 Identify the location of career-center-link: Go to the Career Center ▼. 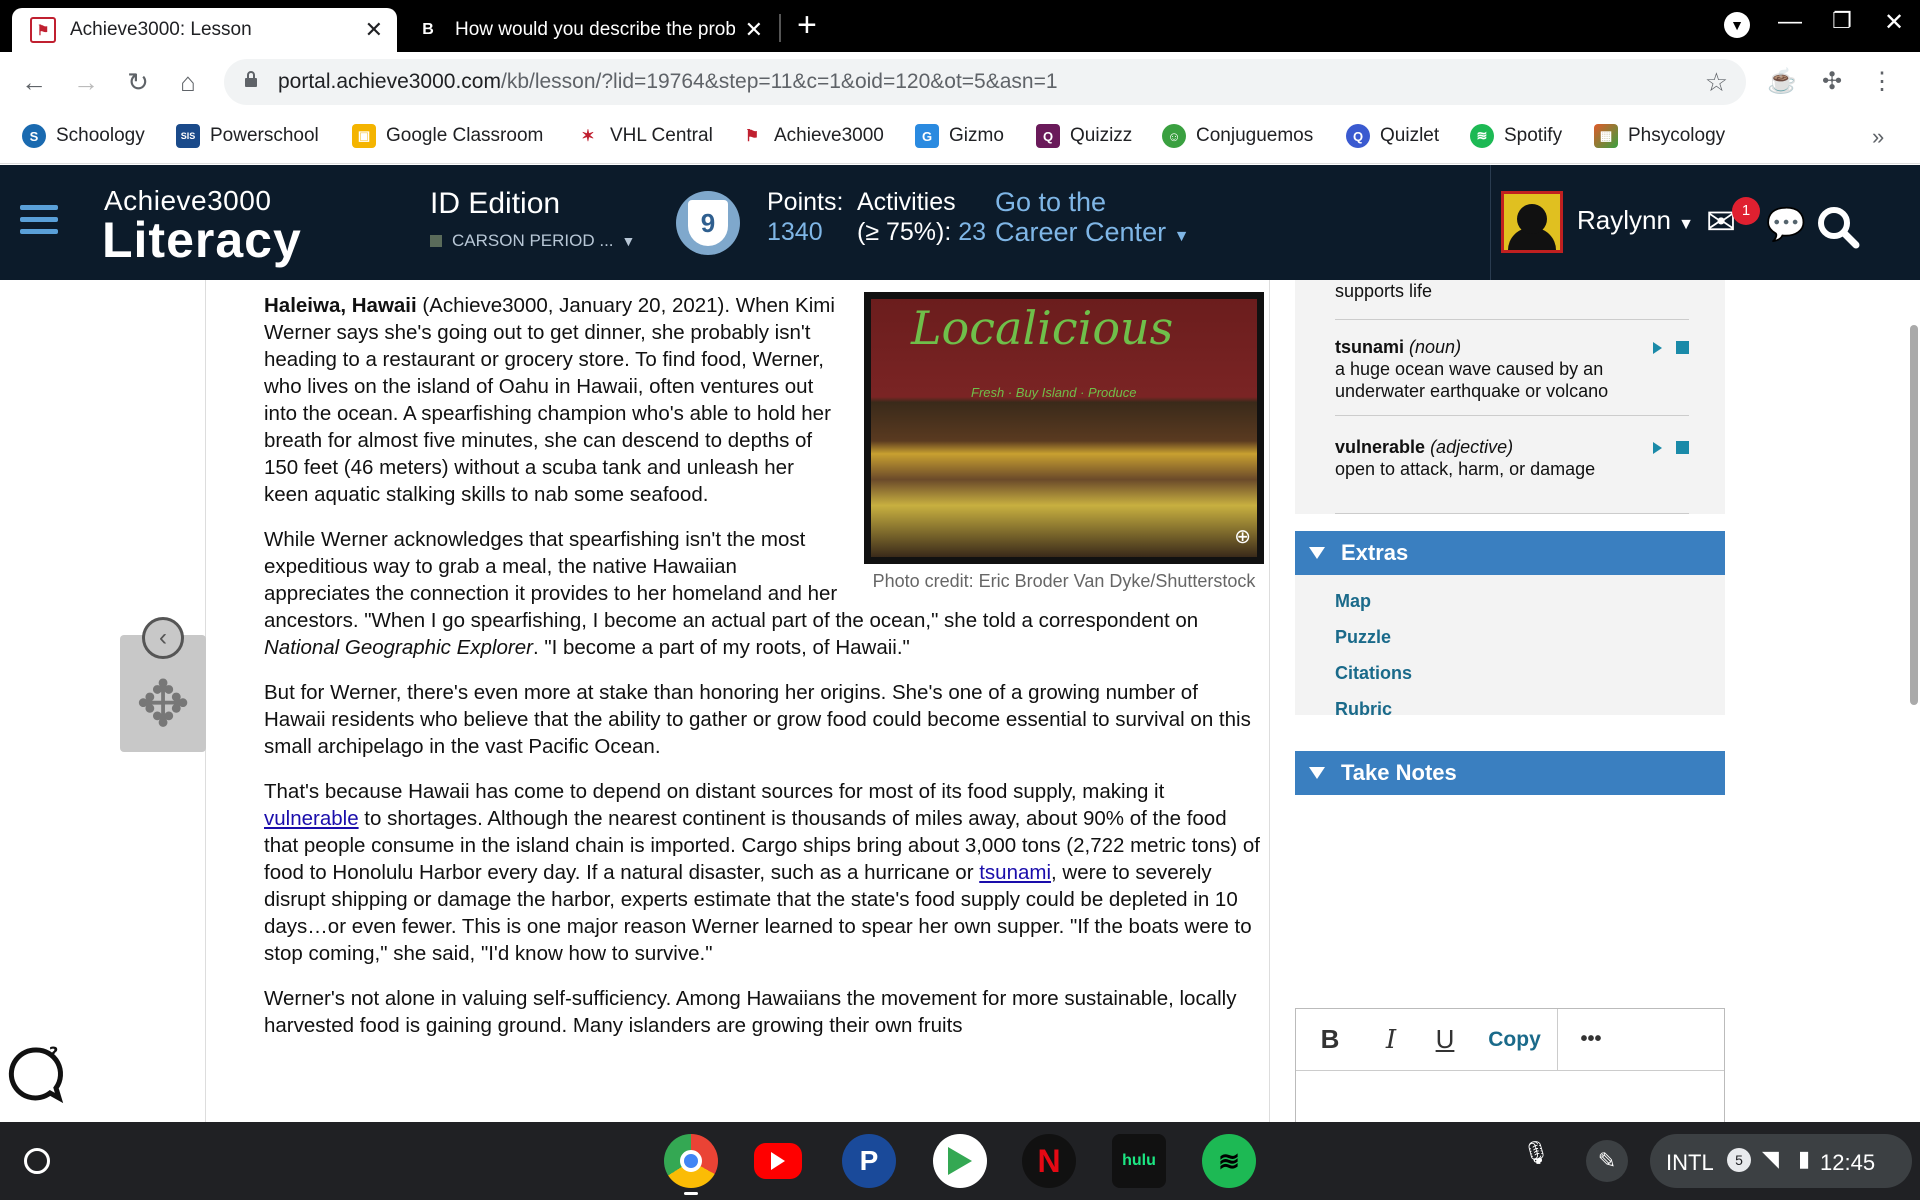
(1092, 219).